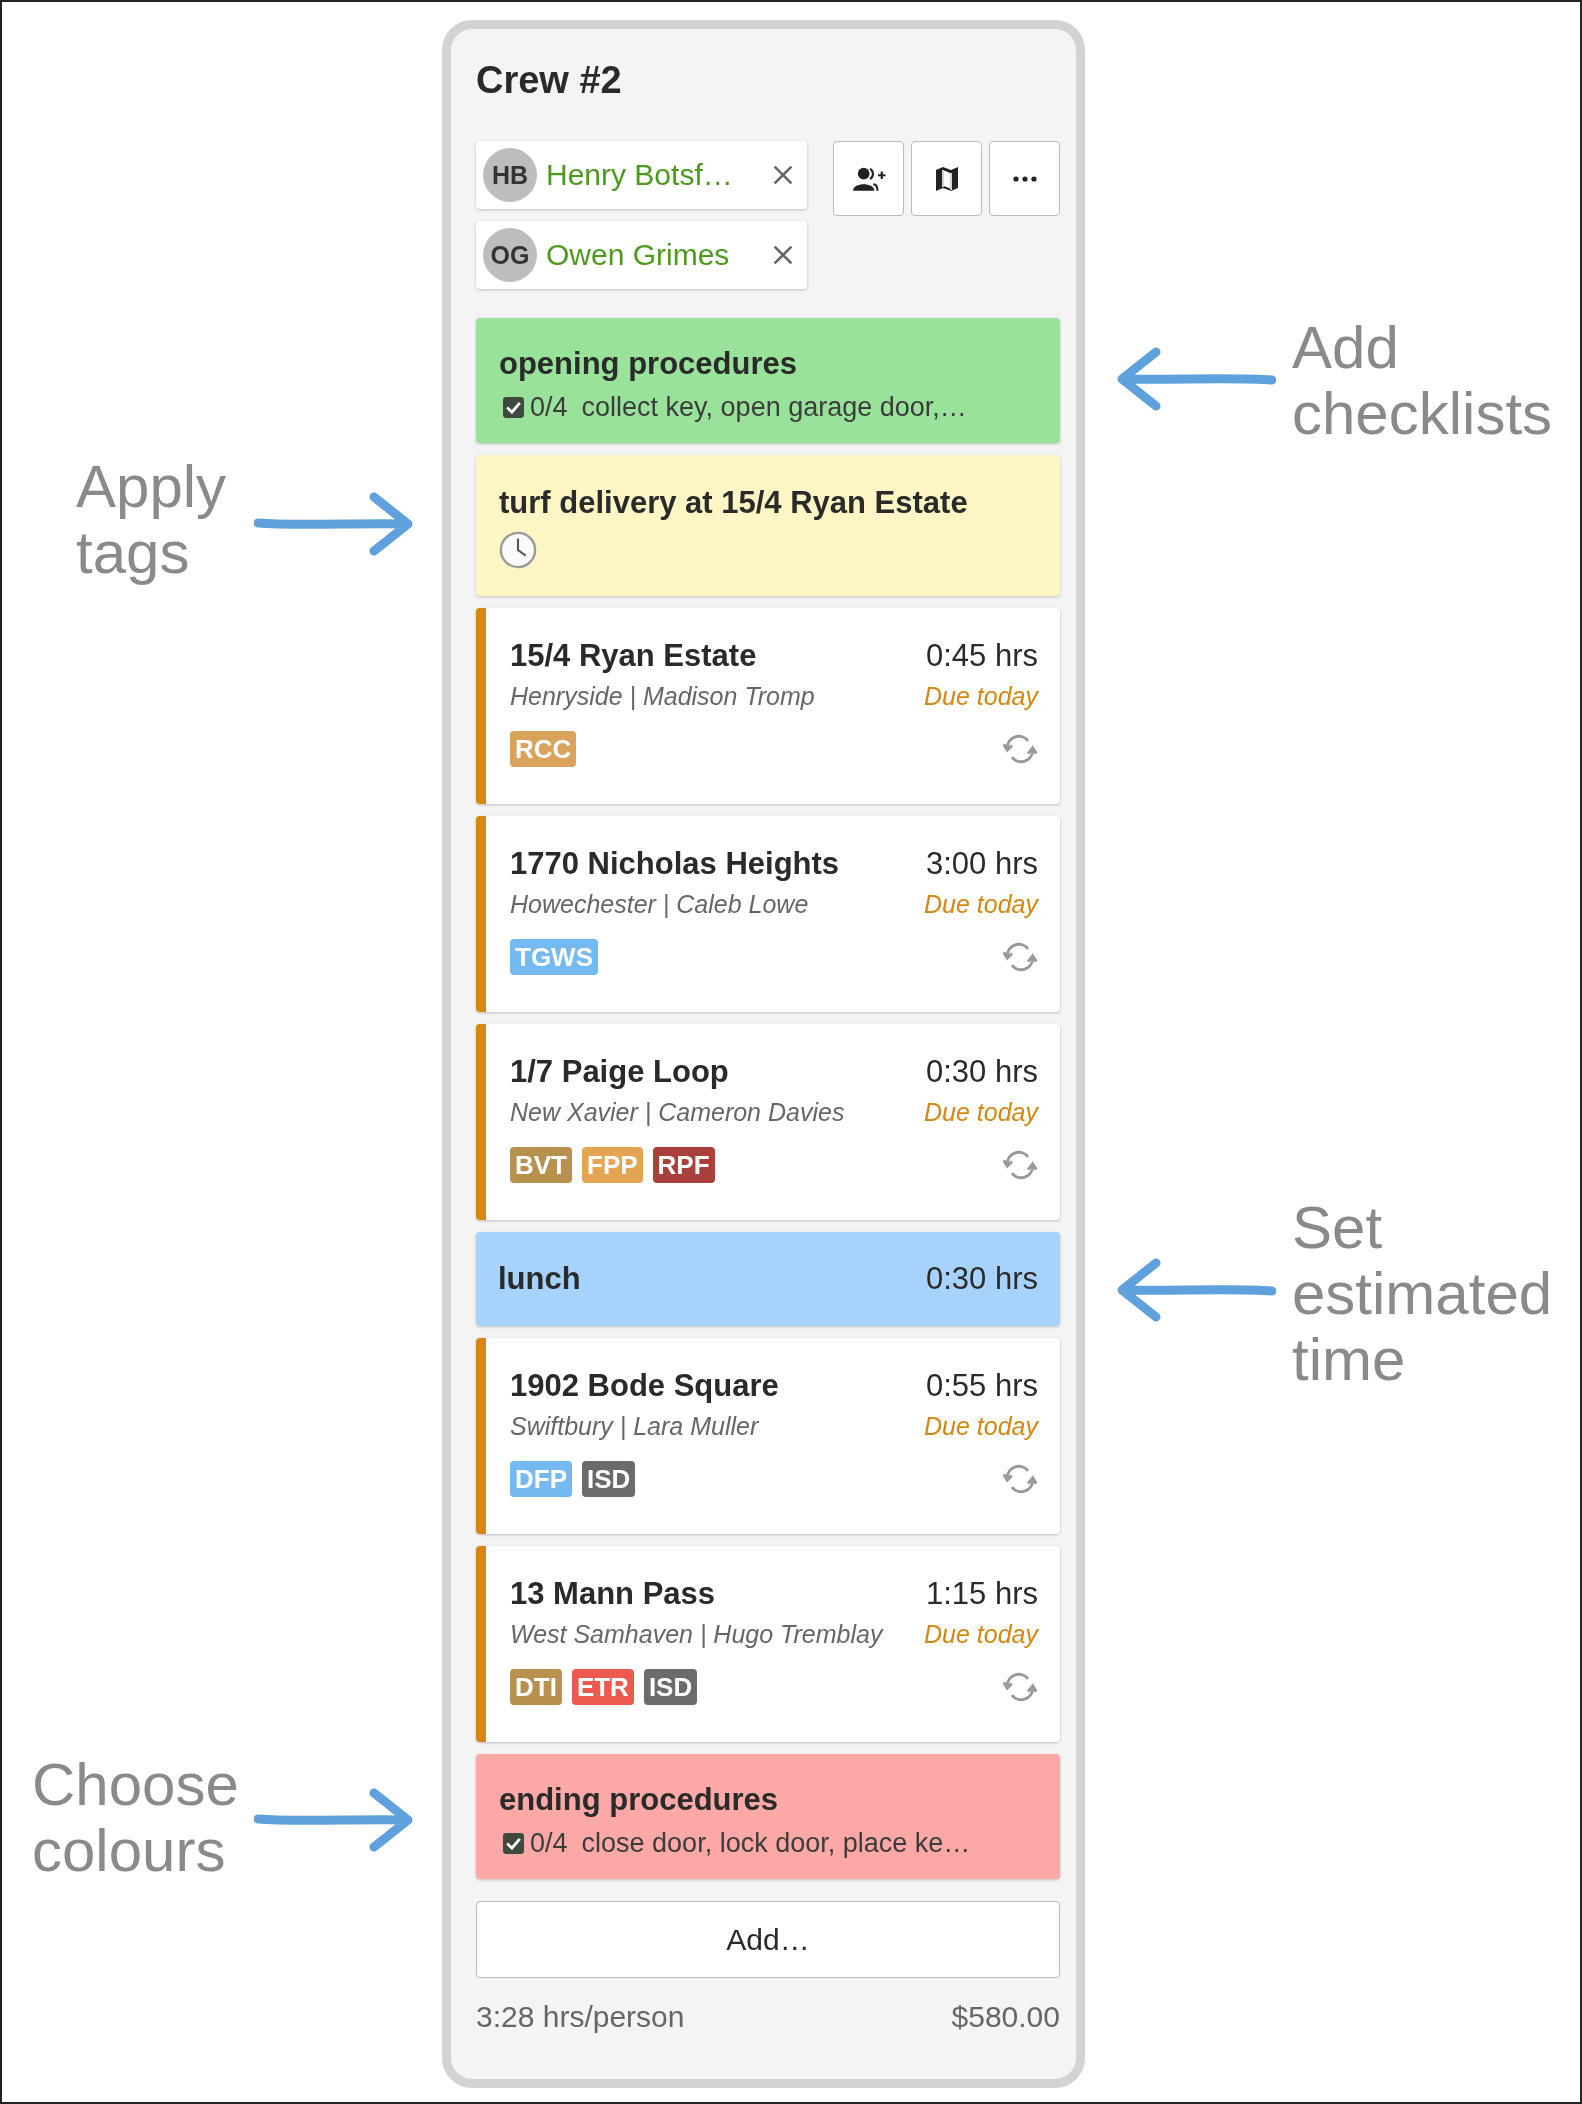 Image resolution: width=1582 pixels, height=2104 pixels. I want to click on tag: ETR, so click(602, 1687).